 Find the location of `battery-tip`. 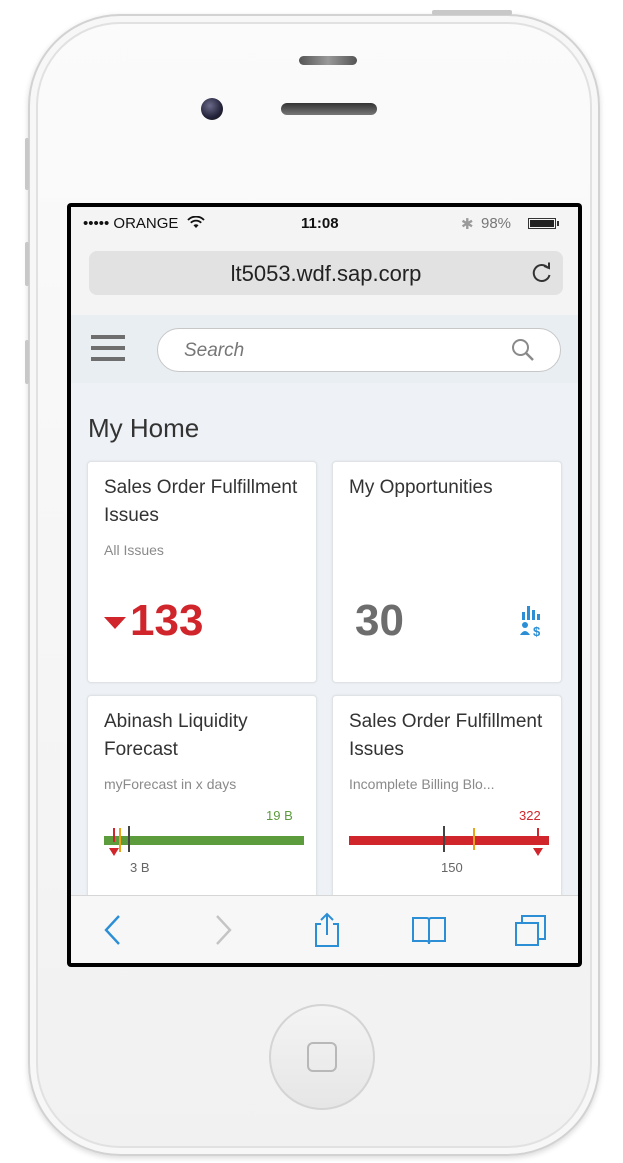

battery-tip is located at coordinates (558, 223).